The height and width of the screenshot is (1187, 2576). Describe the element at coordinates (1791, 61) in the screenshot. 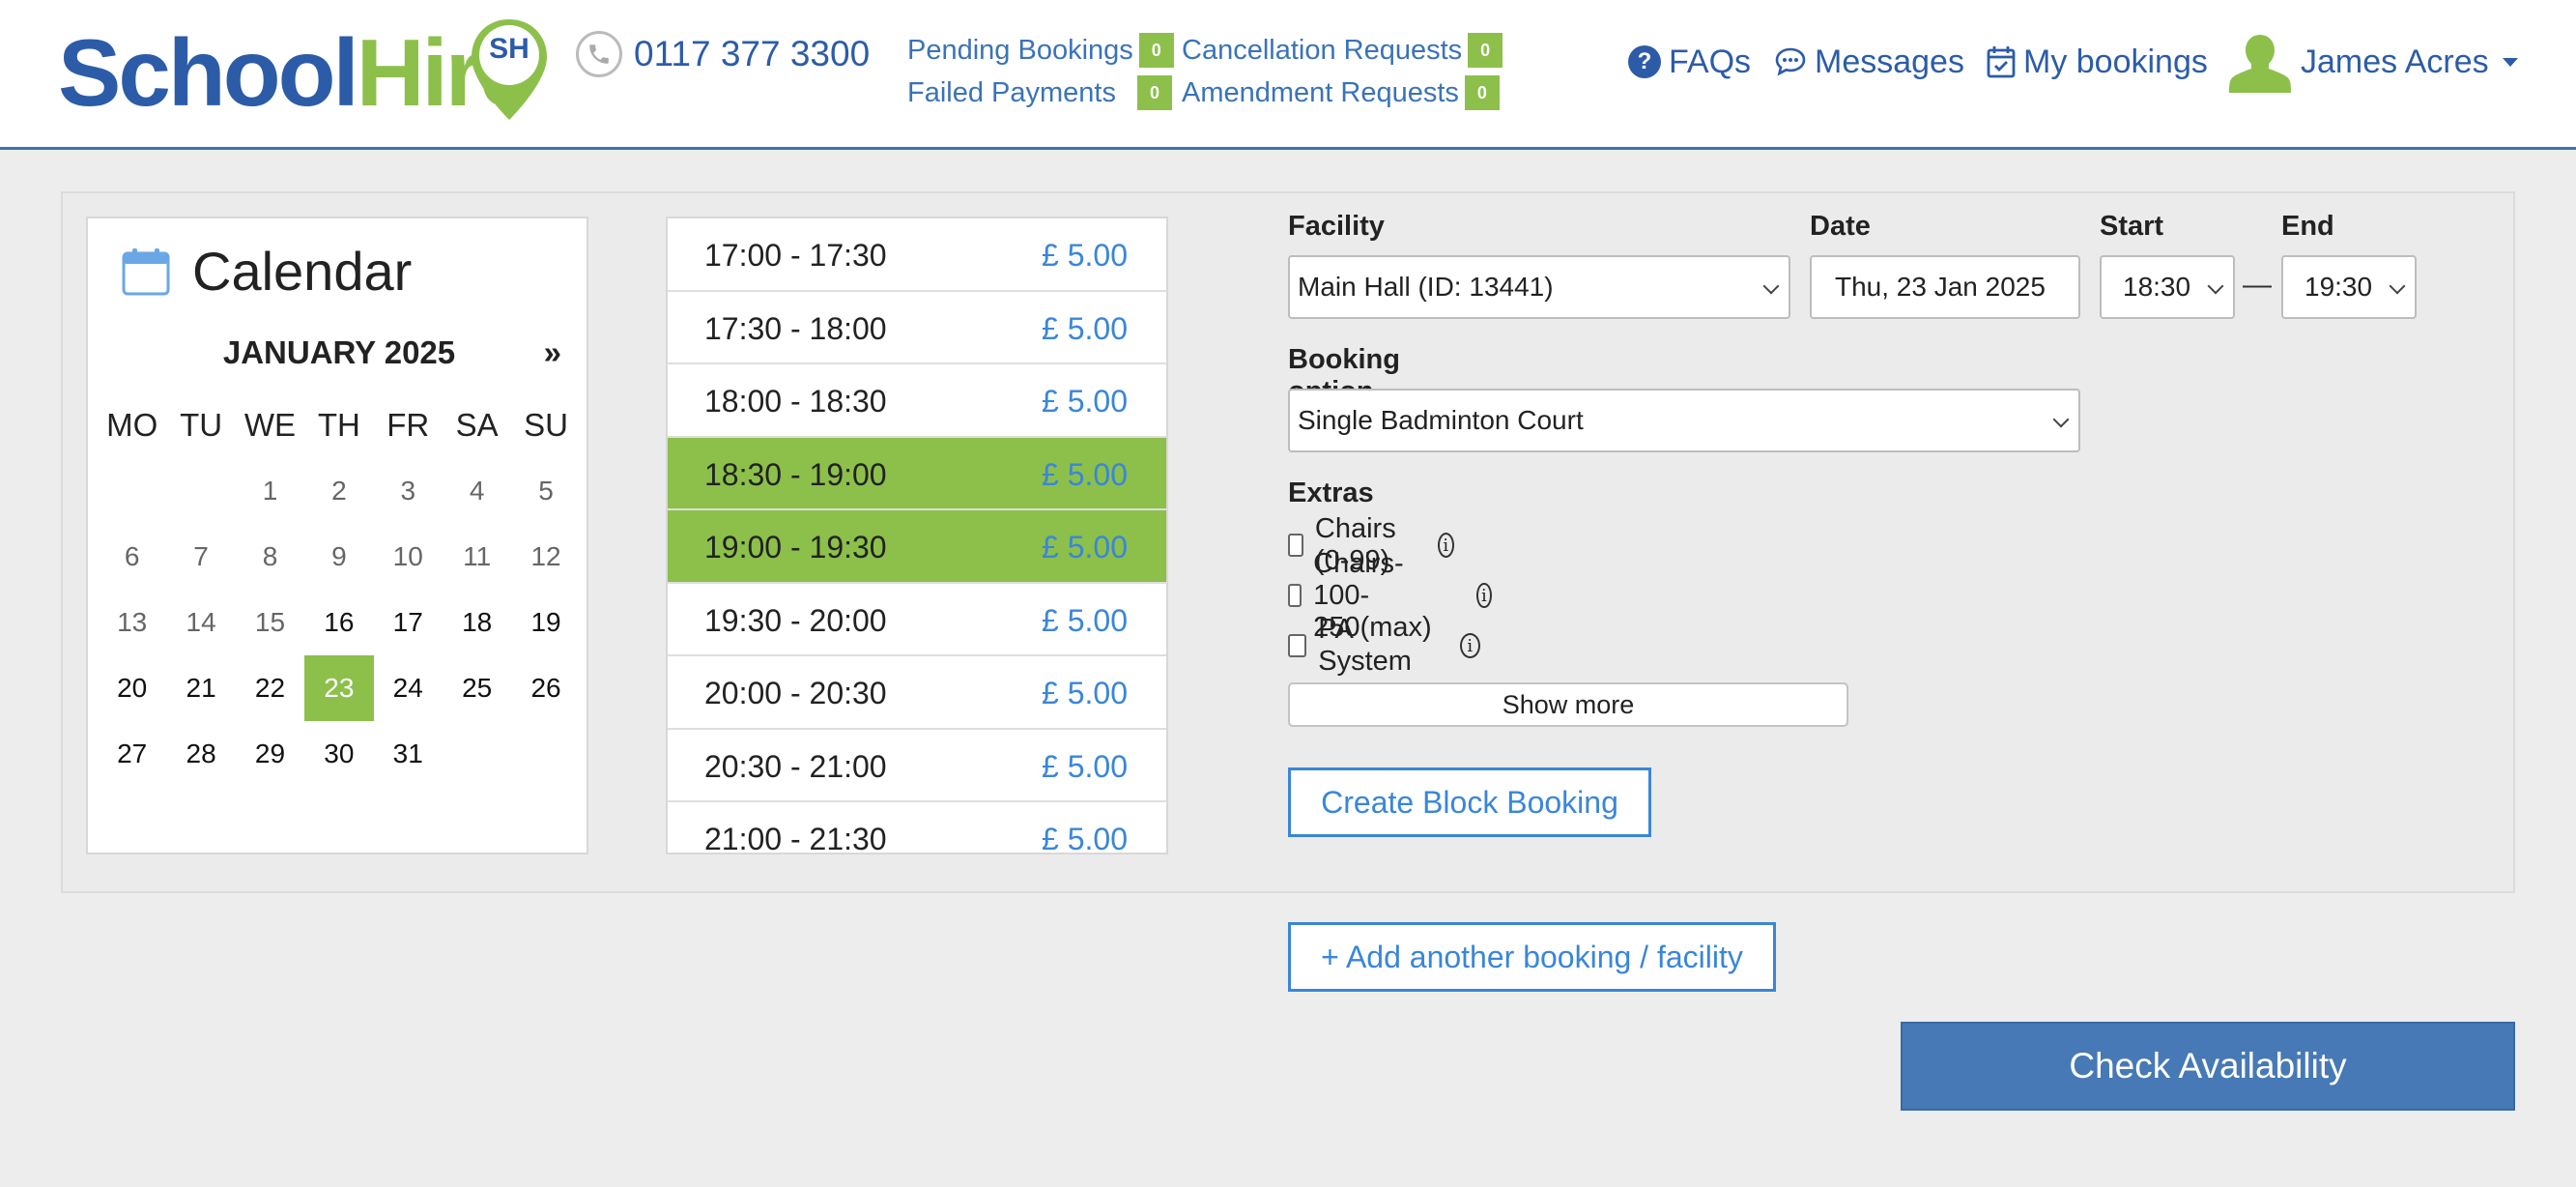

I see `chat-bubble-icon` at that location.